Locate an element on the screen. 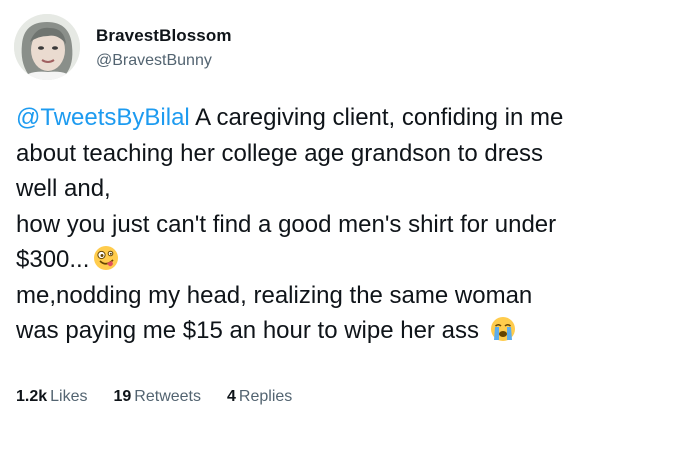 The width and height of the screenshot is (700, 449). retweets-label: Retweets is located at coordinates (167, 396).